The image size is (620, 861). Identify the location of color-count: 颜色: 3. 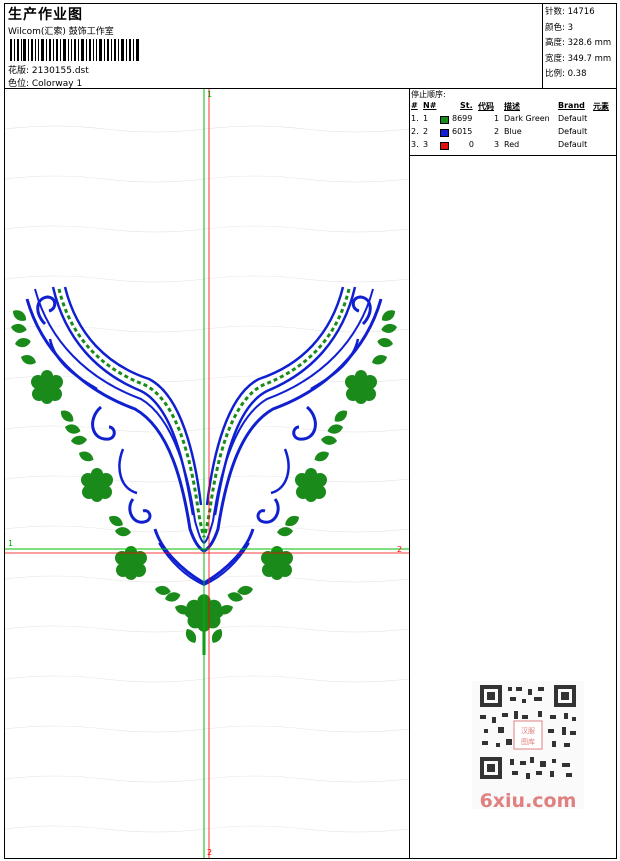
(559, 27).